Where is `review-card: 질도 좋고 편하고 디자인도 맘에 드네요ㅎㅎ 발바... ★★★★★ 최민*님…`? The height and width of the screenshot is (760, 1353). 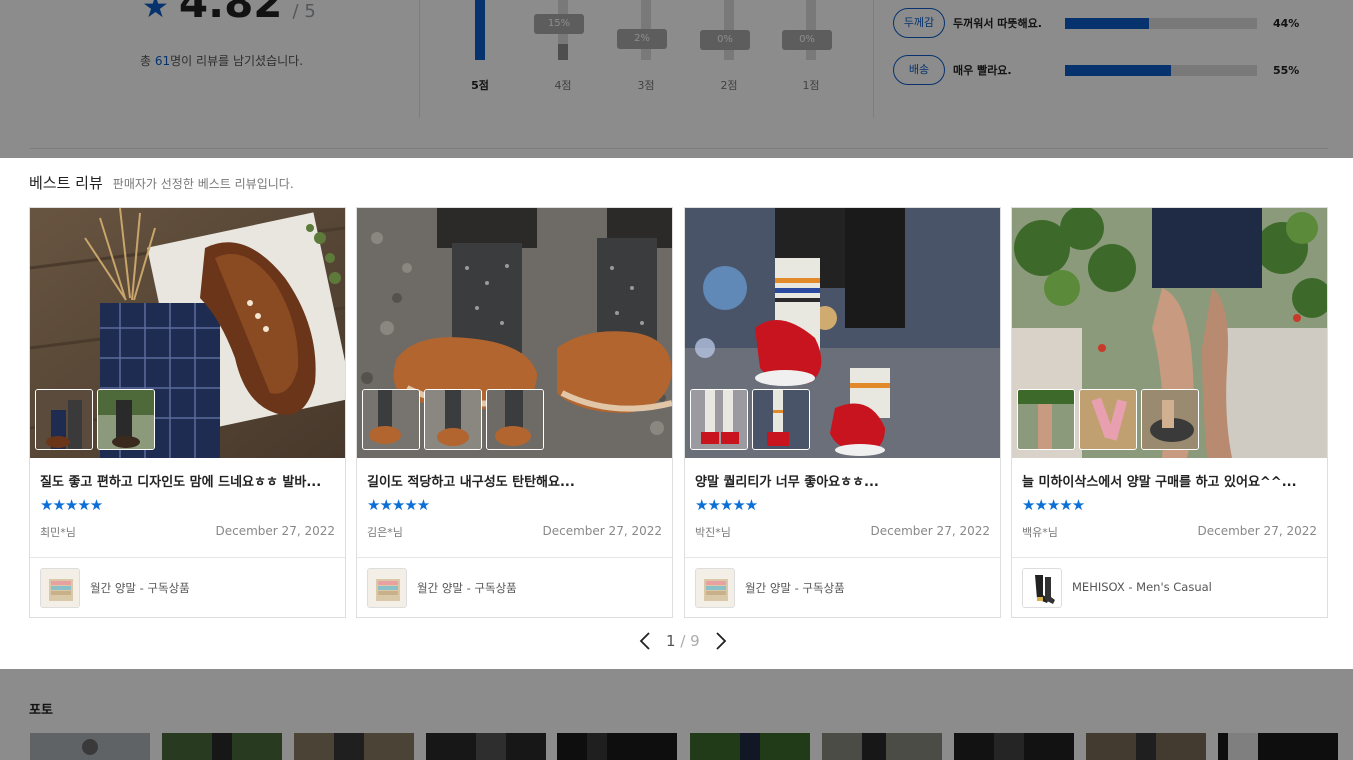 review-card: 질도 좋고 편하고 디자인도 맘에 드네요ㅎㅎ 발바... ★★★★★ 최민*님… is located at coordinates (187, 412).